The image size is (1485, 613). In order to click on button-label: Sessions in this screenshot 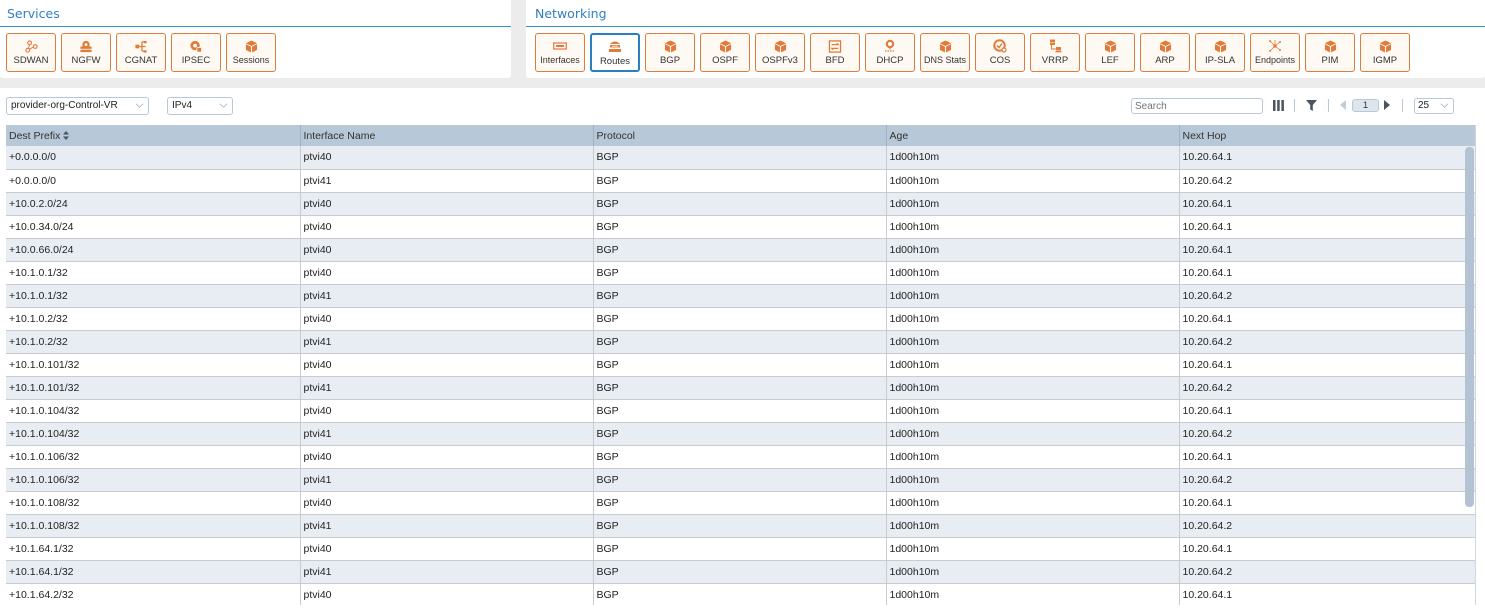, I will do `click(251, 60)`.